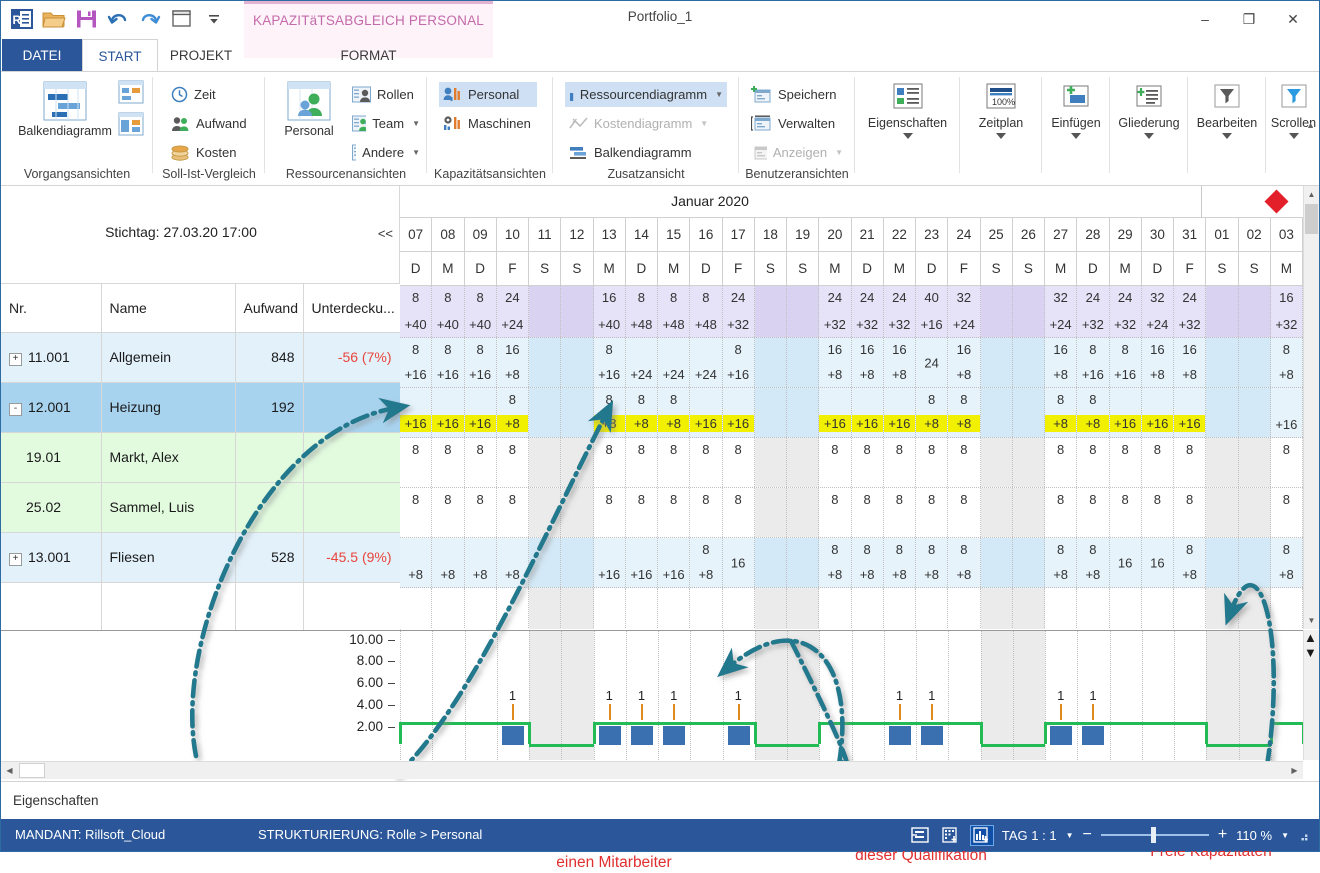 This screenshot has height=873, width=1320. I want to click on grid-cell: 32 +24, so click(964, 311).